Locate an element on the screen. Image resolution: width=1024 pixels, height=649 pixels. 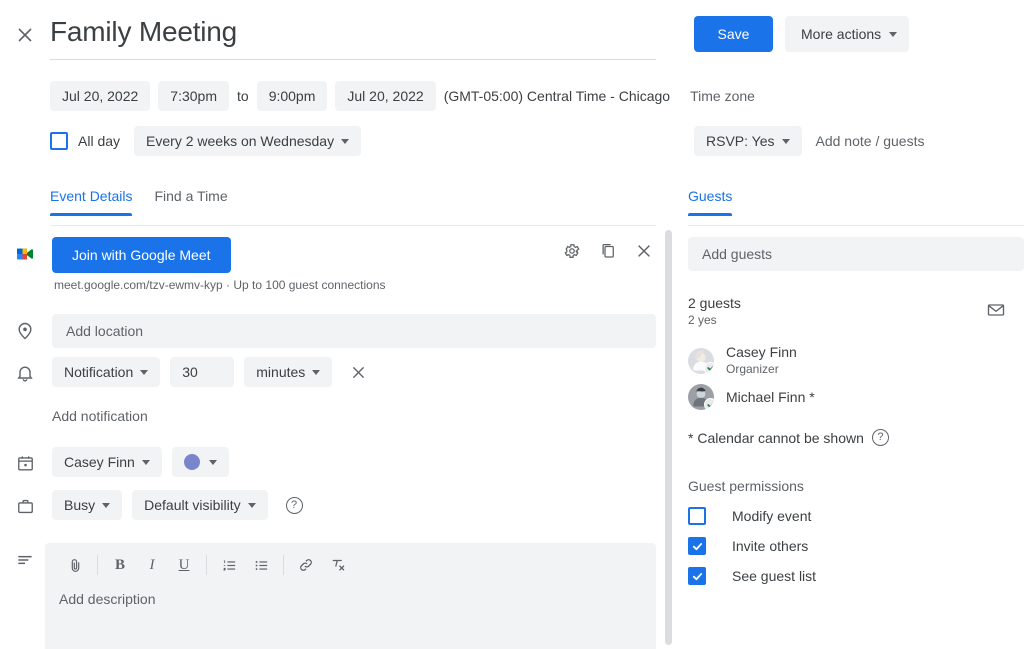
calendar-row: Casey Finn is located at coordinates (140, 462).